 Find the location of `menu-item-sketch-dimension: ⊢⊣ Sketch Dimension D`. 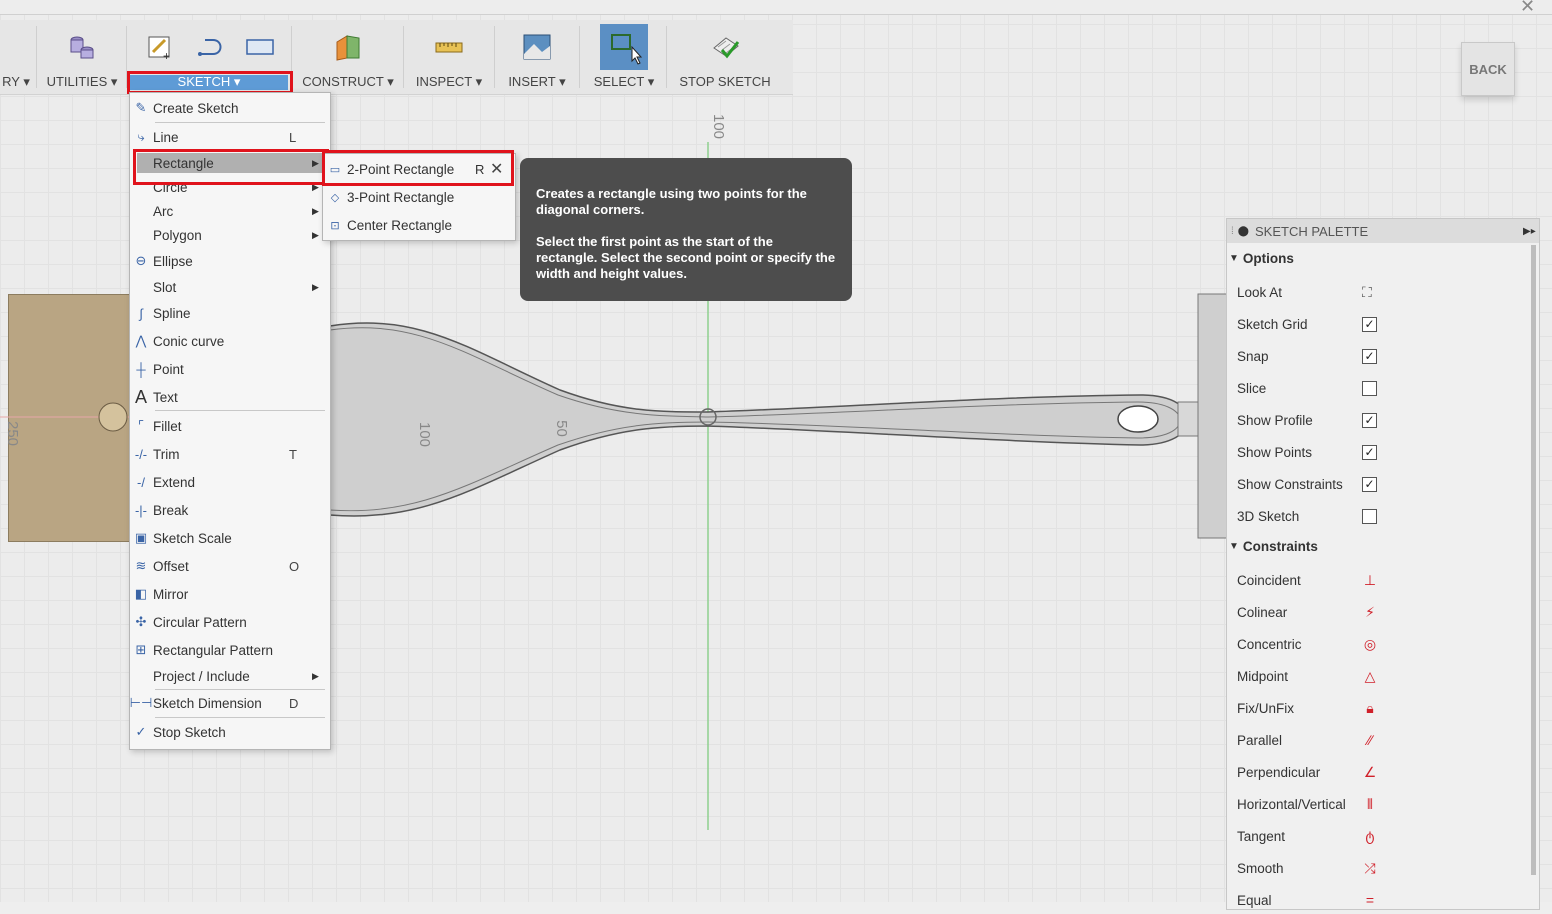

menu-item-sketch-dimension: ⊢⊣ Sketch Dimension D is located at coordinates (229, 703).